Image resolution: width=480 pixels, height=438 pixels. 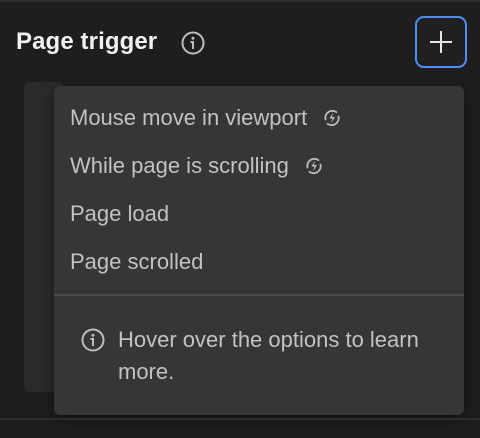 I want to click on menu-divider, so click(x=259, y=295).